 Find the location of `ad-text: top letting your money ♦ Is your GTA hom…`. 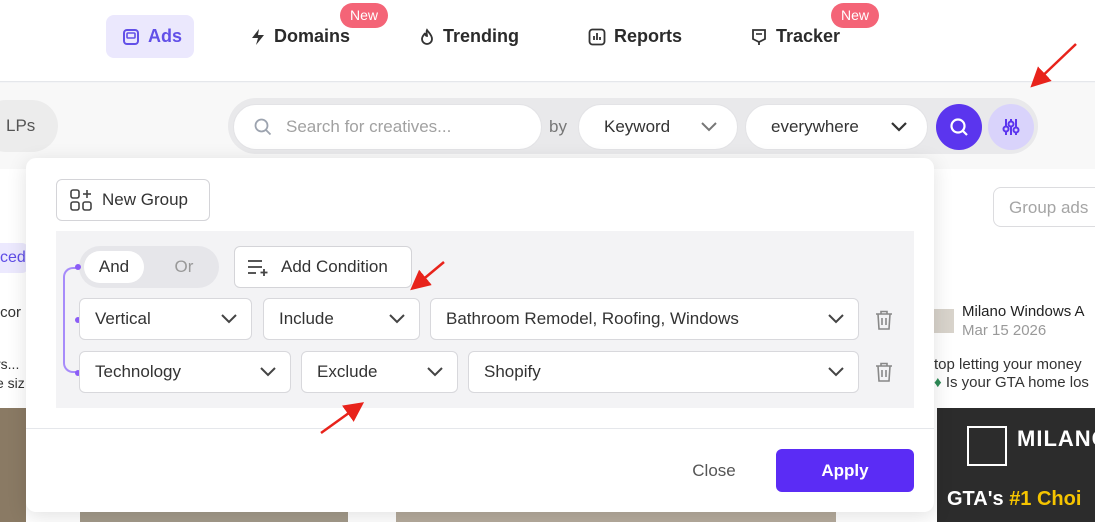

ad-text: top letting your money ♦ Is your GTA hom… is located at coordinates (1011, 374).